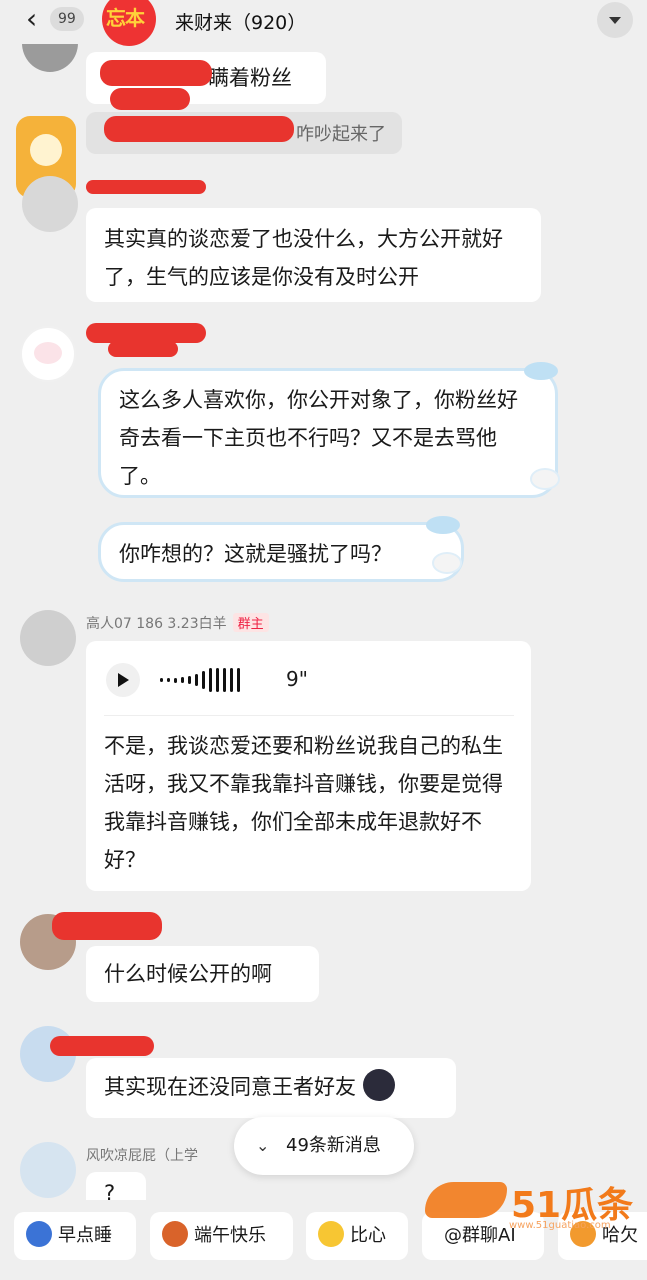 The height and width of the screenshot is (1280, 647). What do you see at coordinates (263, 1145) in the screenshot?
I see `double-chevron-down-icon: ⌄` at bounding box center [263, 1145].